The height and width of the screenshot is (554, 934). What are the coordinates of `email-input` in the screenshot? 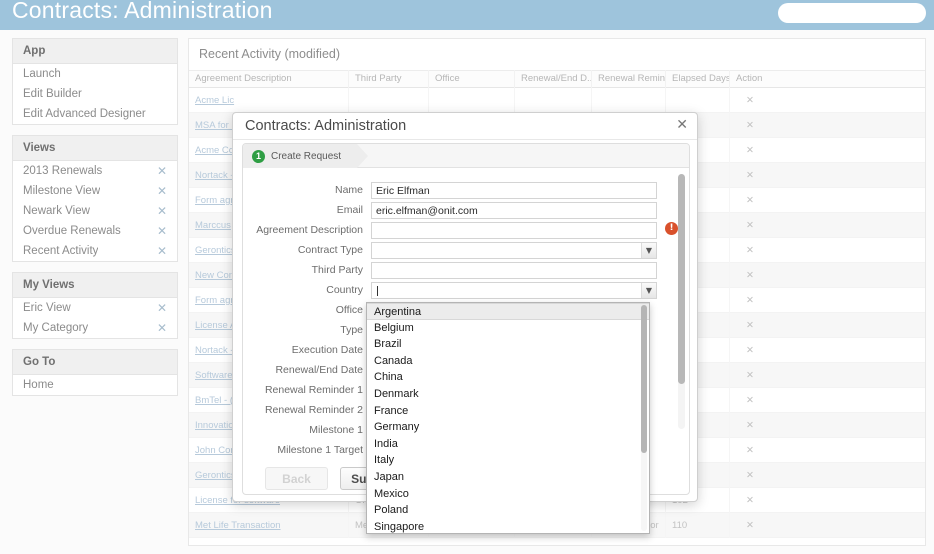 It's located at (514, 211).